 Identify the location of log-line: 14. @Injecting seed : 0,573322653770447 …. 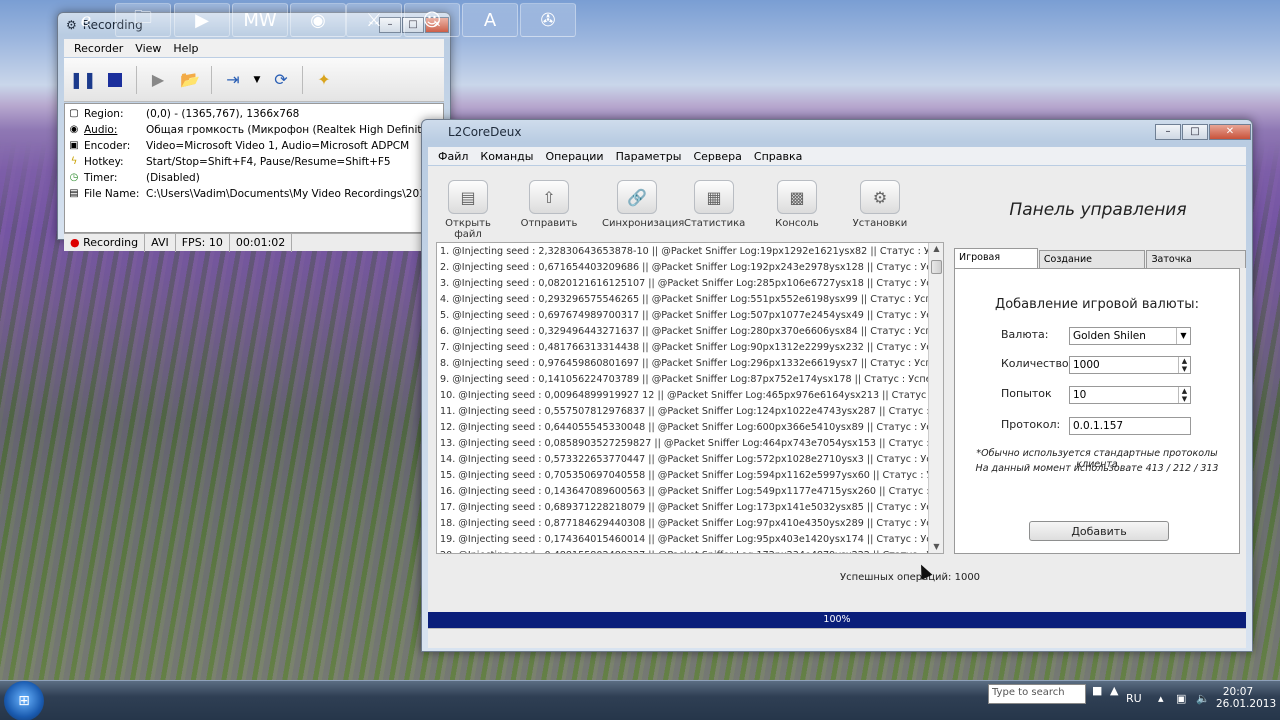
(692, 459).